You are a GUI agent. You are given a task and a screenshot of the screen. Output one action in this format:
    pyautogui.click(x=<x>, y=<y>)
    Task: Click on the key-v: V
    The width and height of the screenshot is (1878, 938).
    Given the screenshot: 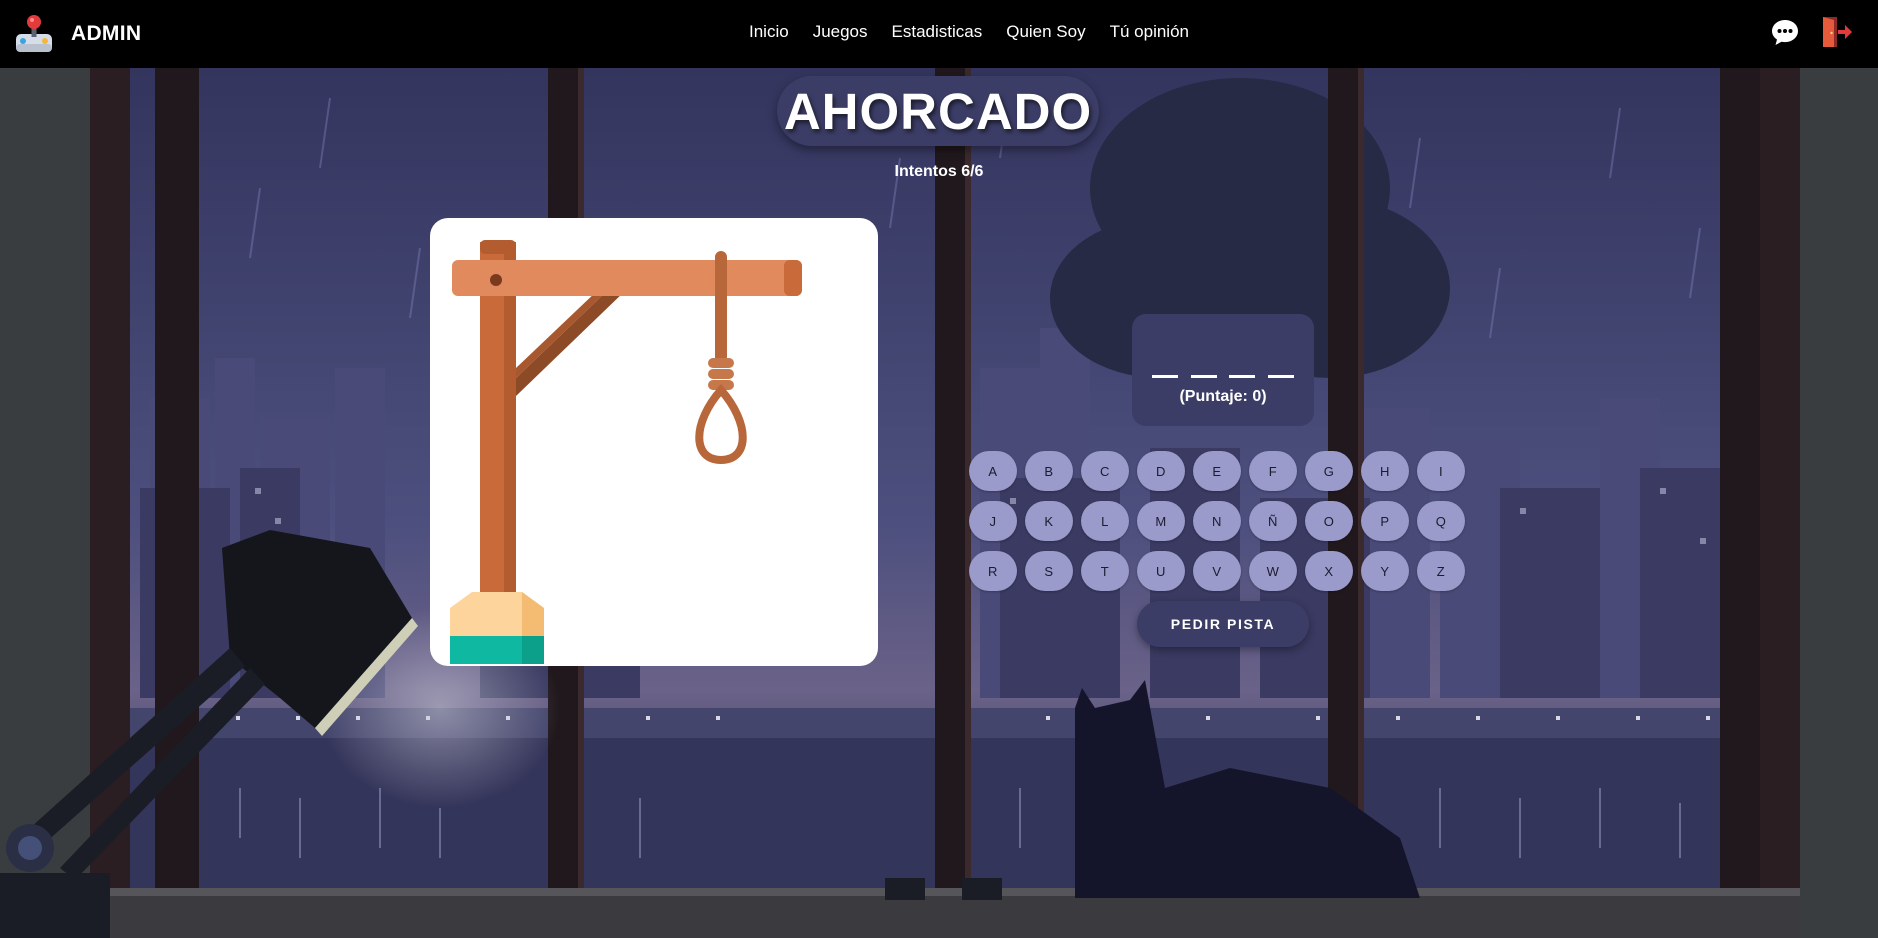 What is the action you would take?
    pyautogui.click(x=1217, y=571)
    